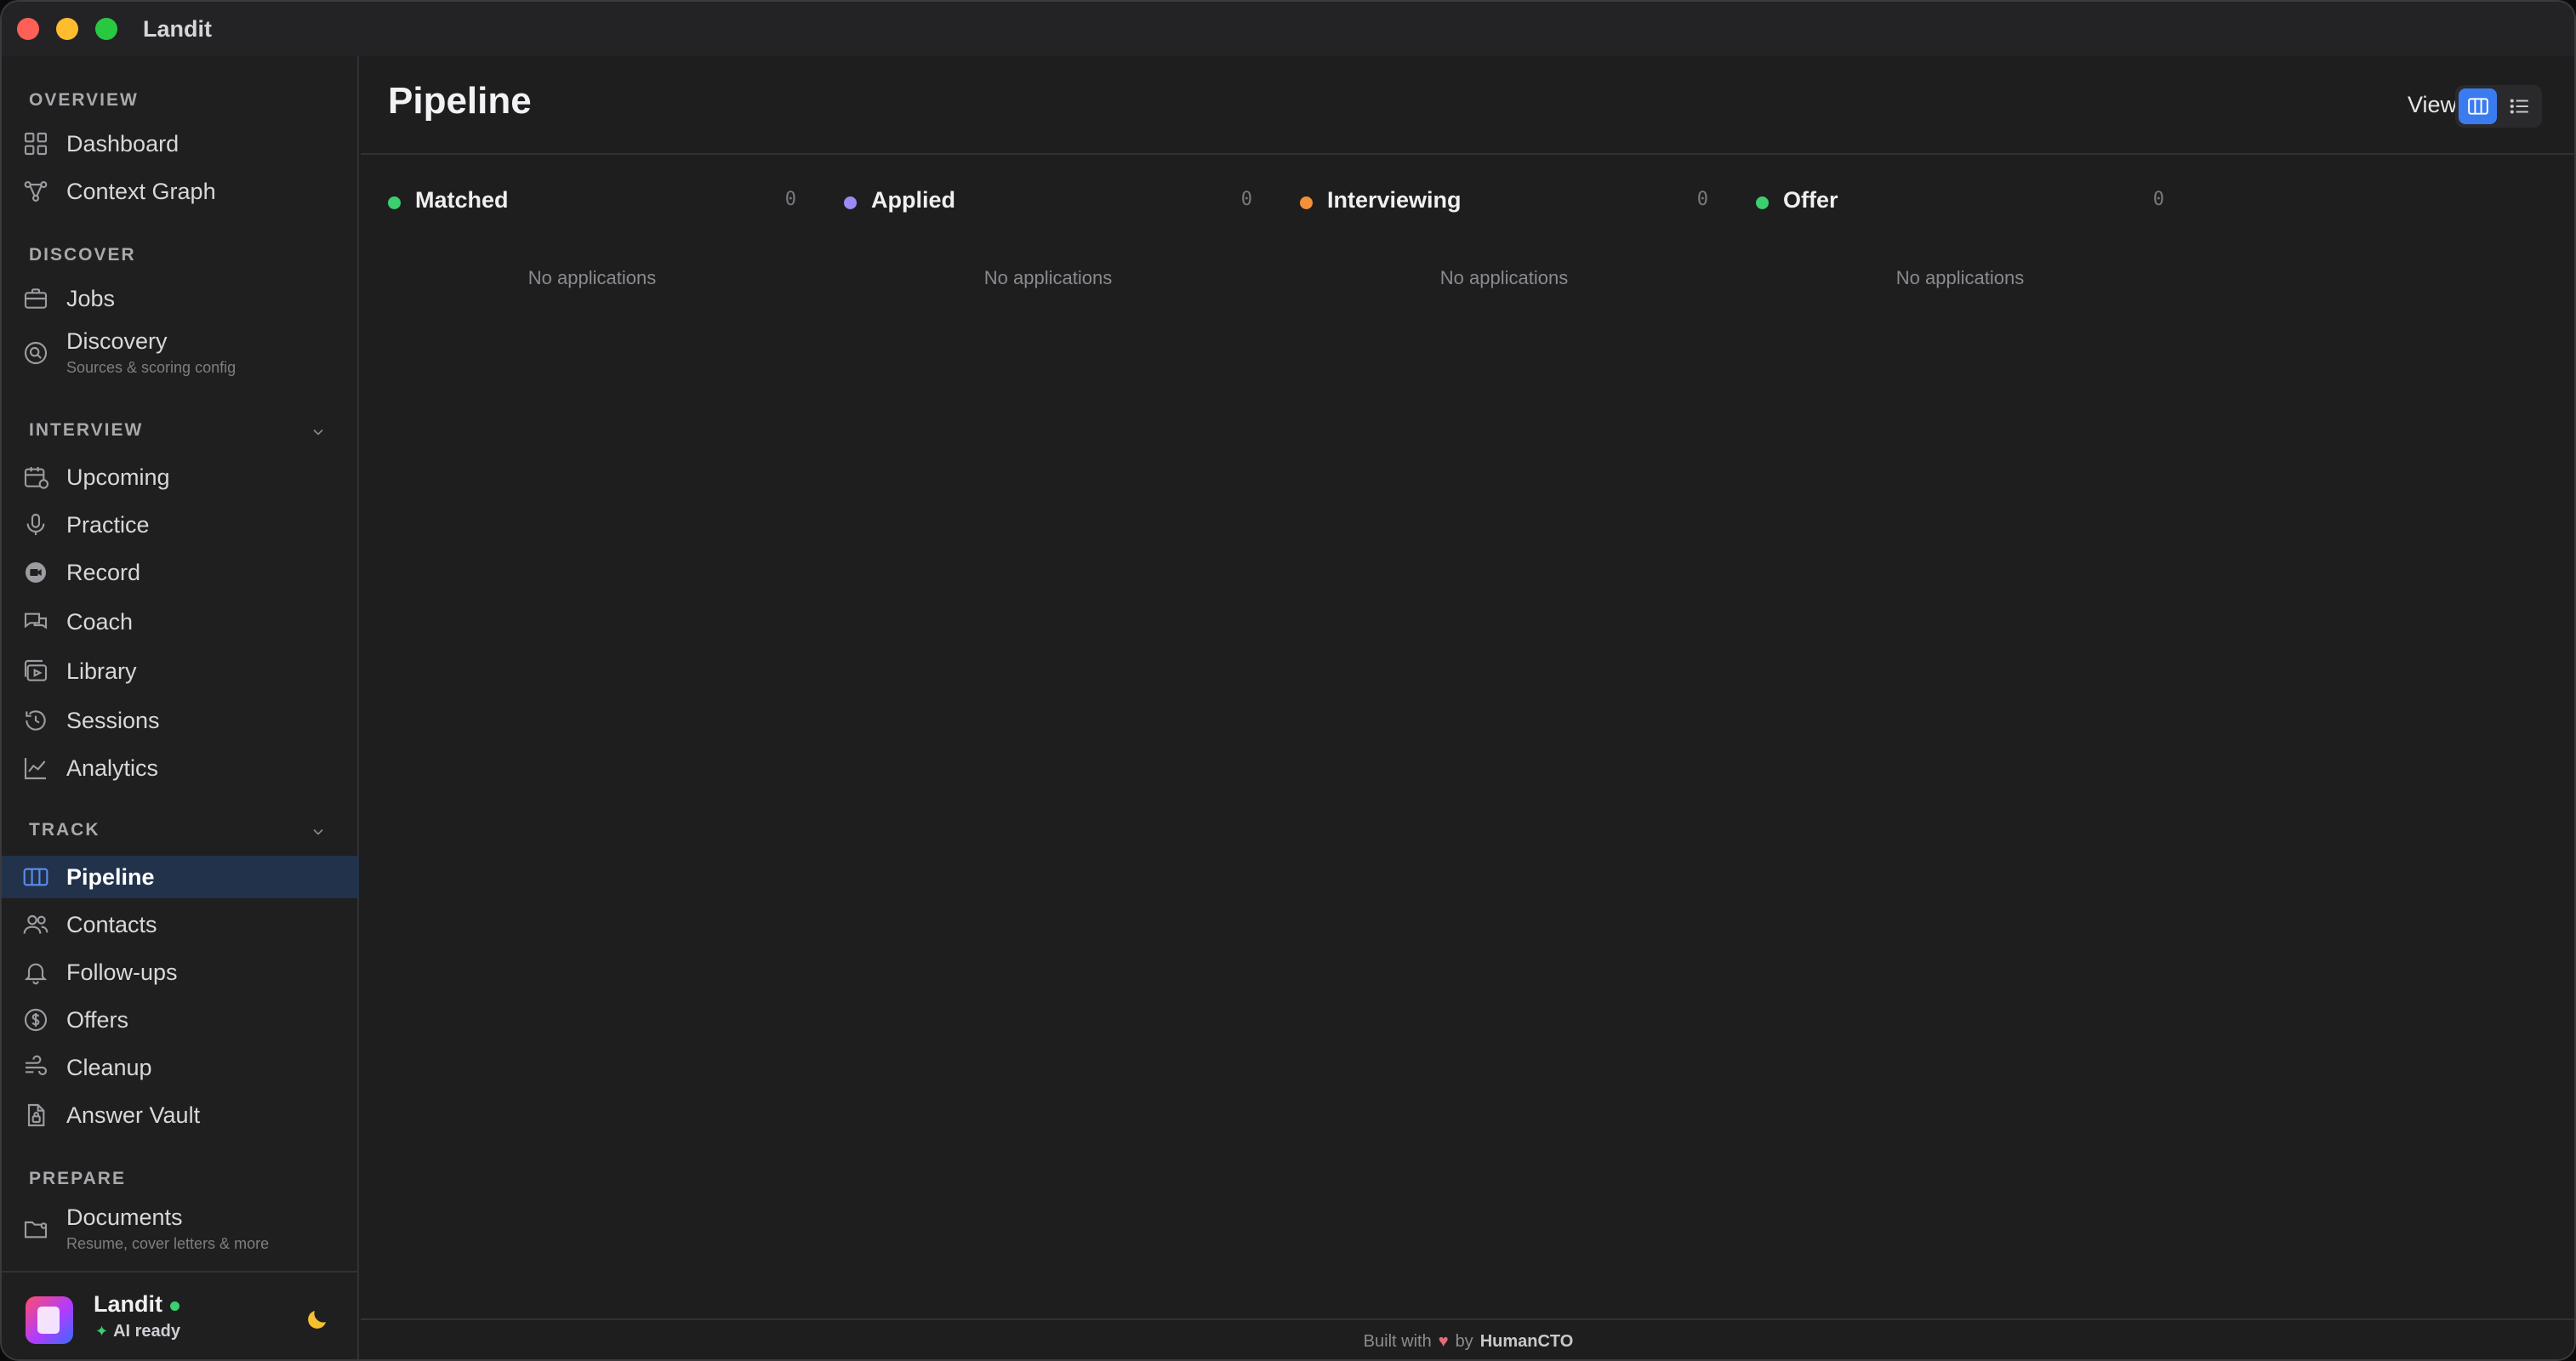 Image resolution: width=2576 pixels, height=1361 pixels. I want to click on sidebar-item-follow-ups: Follow-ups, so click(180, 972).